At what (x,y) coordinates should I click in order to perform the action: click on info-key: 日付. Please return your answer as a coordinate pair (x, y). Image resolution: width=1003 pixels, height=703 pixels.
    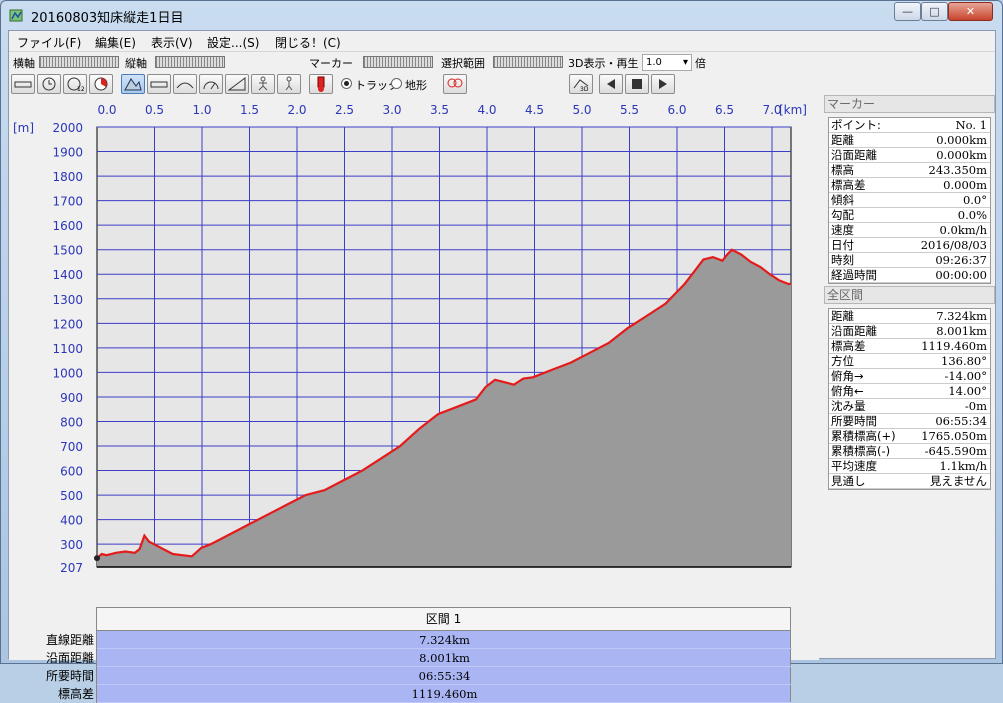
    Looking at the image, I should click on (842, 245).